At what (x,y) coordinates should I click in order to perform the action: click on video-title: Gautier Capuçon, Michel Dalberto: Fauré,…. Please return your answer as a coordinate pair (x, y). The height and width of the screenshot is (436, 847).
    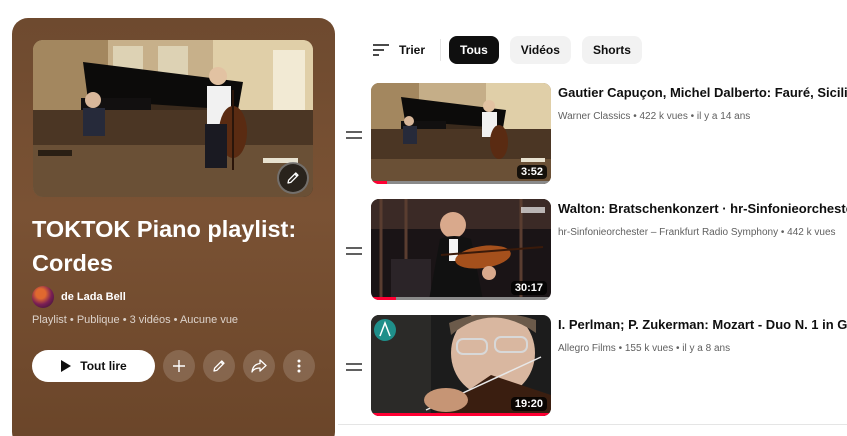
    Looking at the image, I should click on (702, 92).